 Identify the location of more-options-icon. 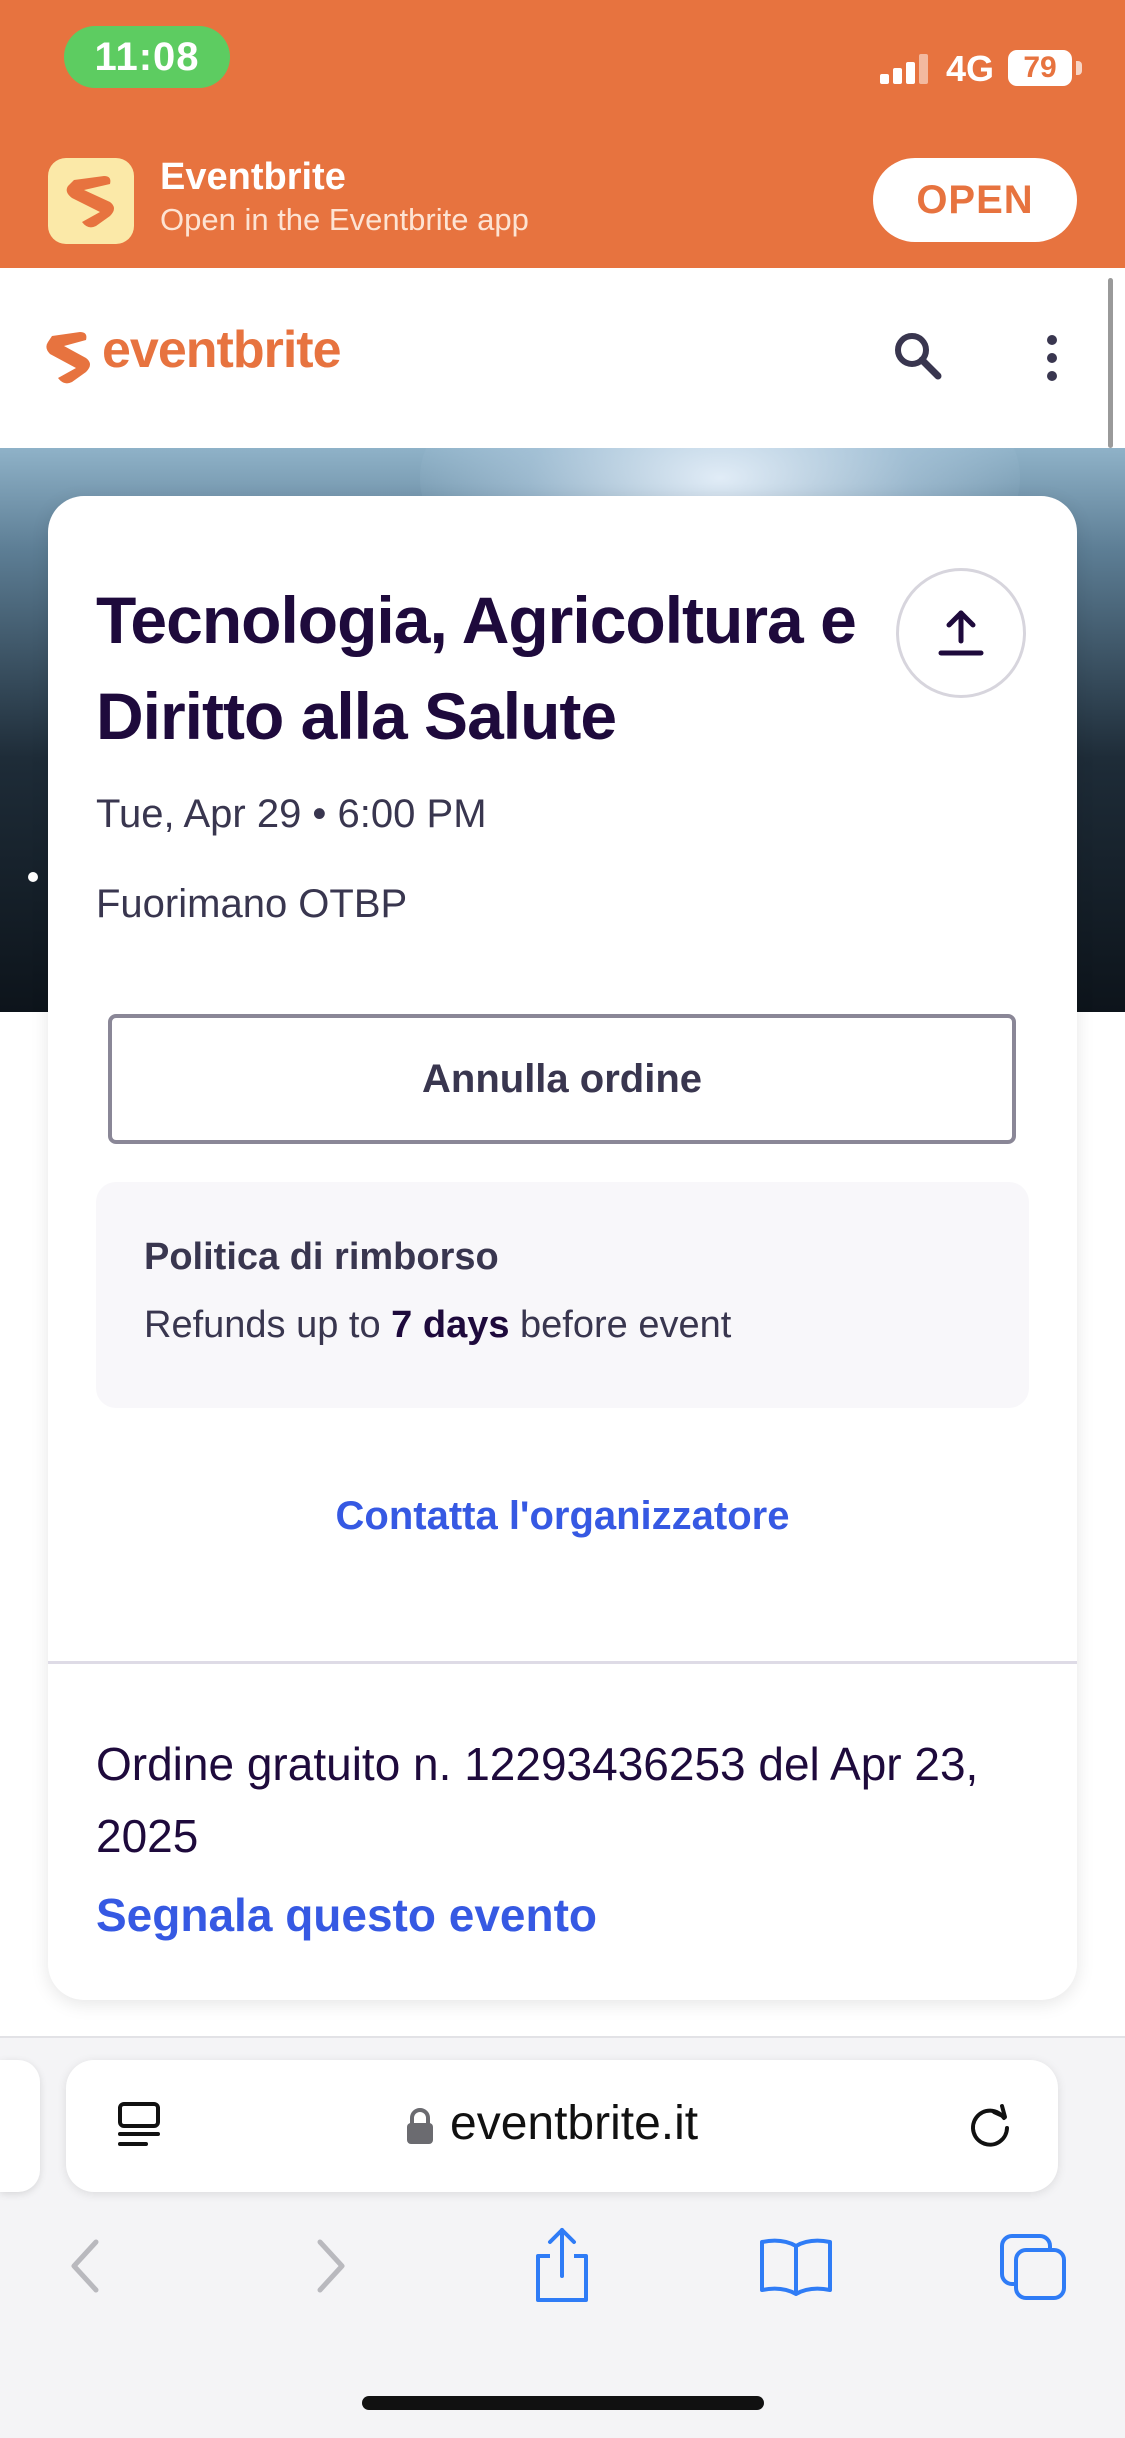
(1052, 358).